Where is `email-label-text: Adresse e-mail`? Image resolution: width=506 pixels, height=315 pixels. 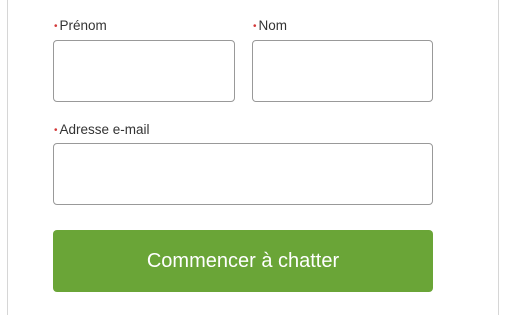 email-label-text: Adresse e-mail is located at coordinates (104, 129).